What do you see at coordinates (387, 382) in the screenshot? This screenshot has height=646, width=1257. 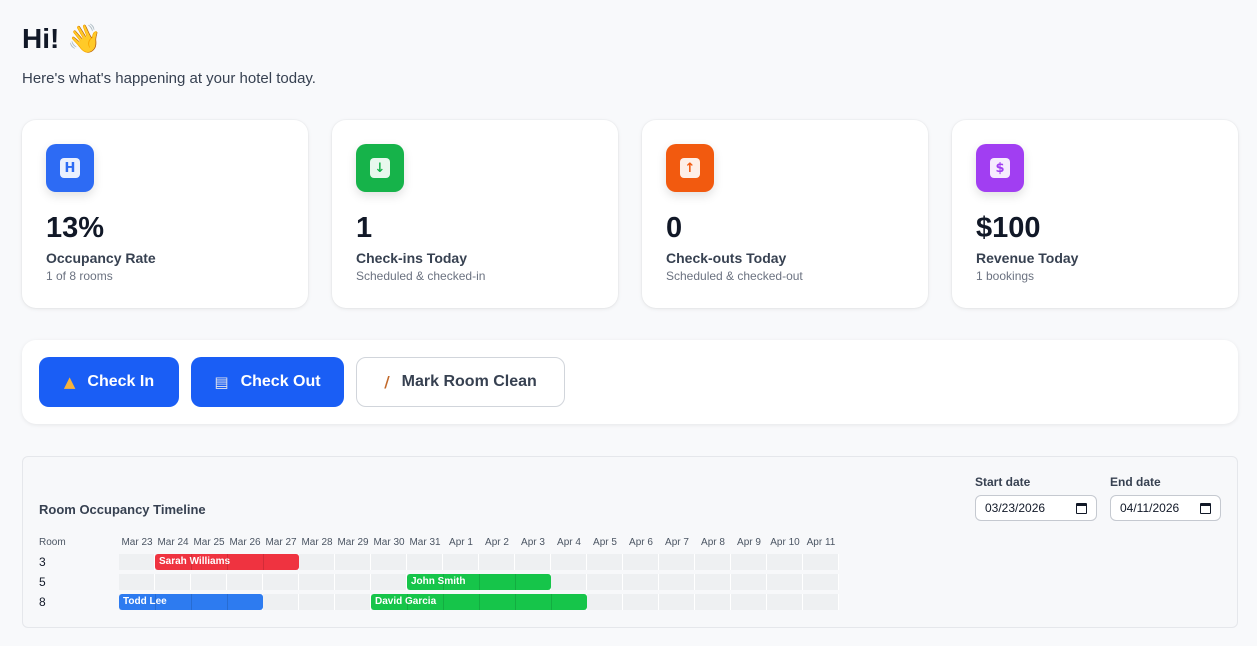 I see `broom-icon: /` at bounding box center [387, 382].